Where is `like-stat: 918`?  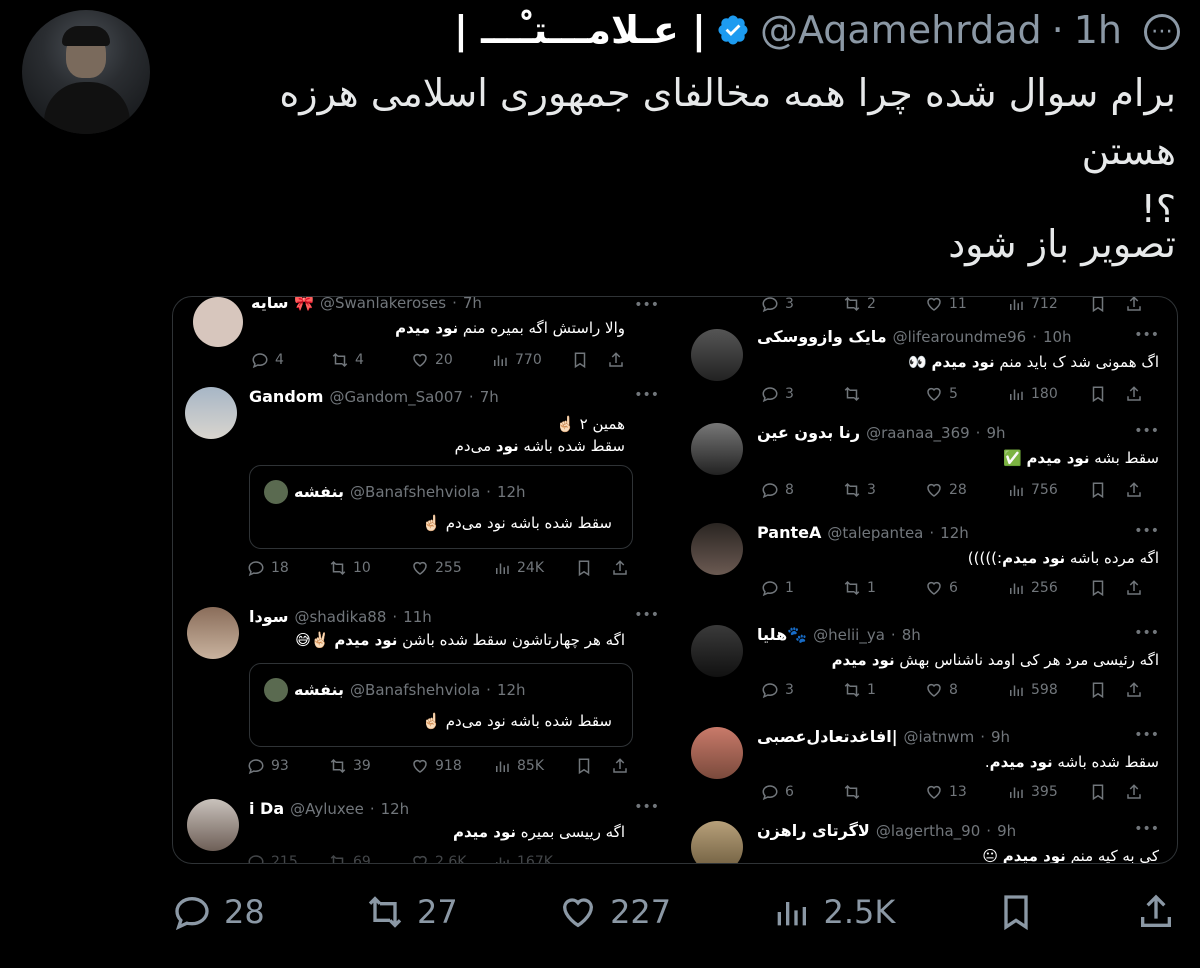
like-stat: 918 is located at coordinates (452, 766).